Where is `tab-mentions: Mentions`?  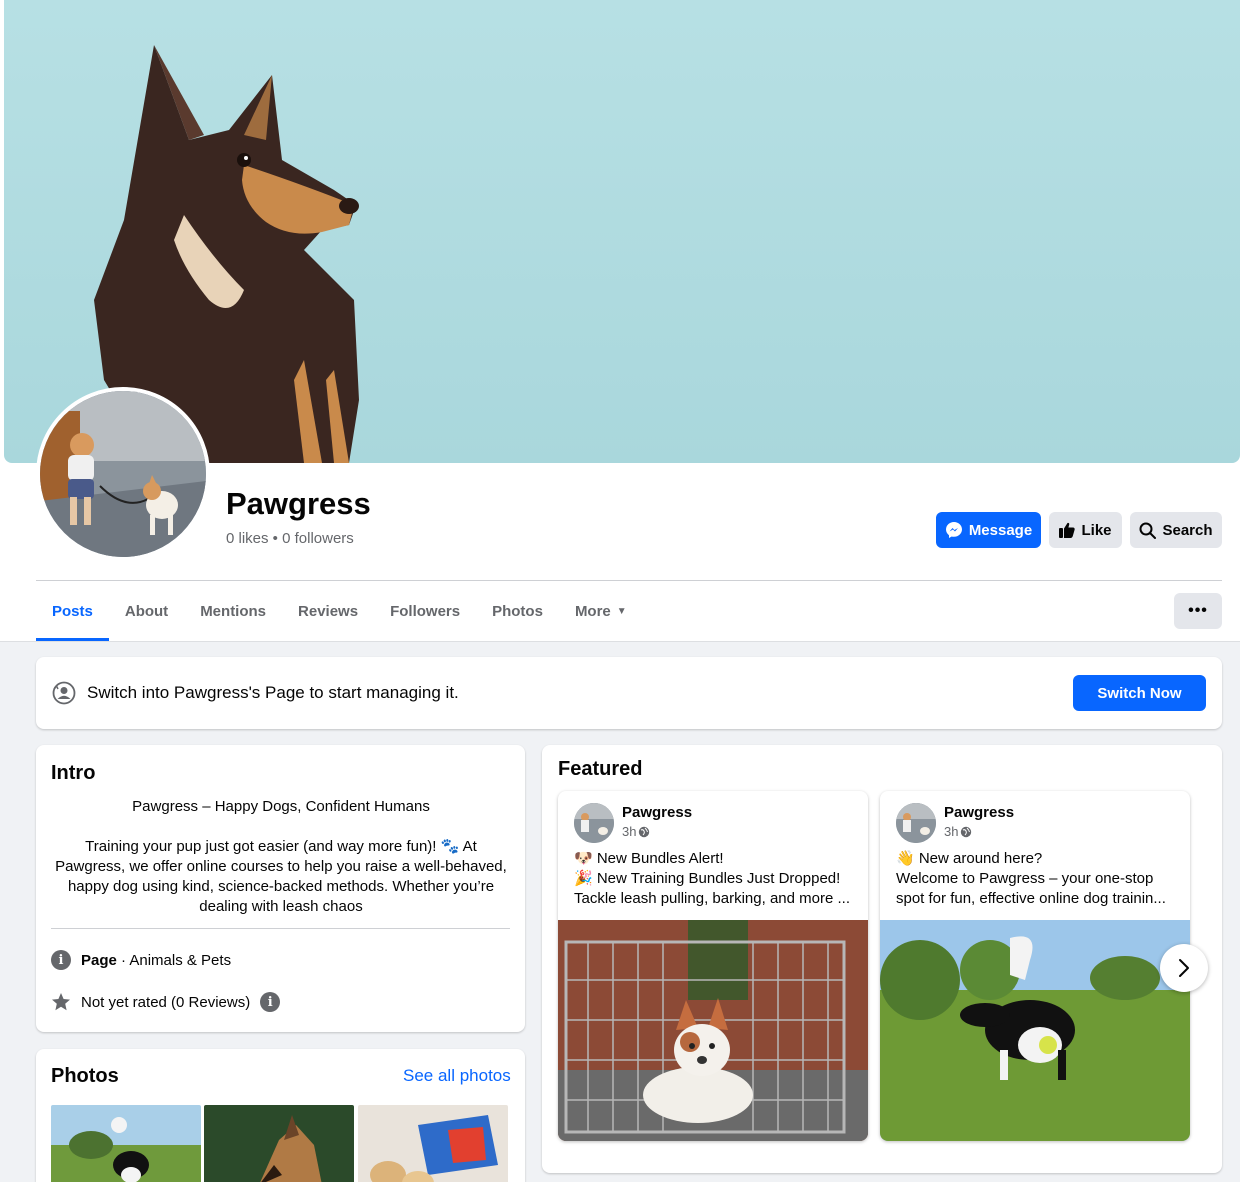
tab-mentions: Mentions is located at coordinates (233, 611).